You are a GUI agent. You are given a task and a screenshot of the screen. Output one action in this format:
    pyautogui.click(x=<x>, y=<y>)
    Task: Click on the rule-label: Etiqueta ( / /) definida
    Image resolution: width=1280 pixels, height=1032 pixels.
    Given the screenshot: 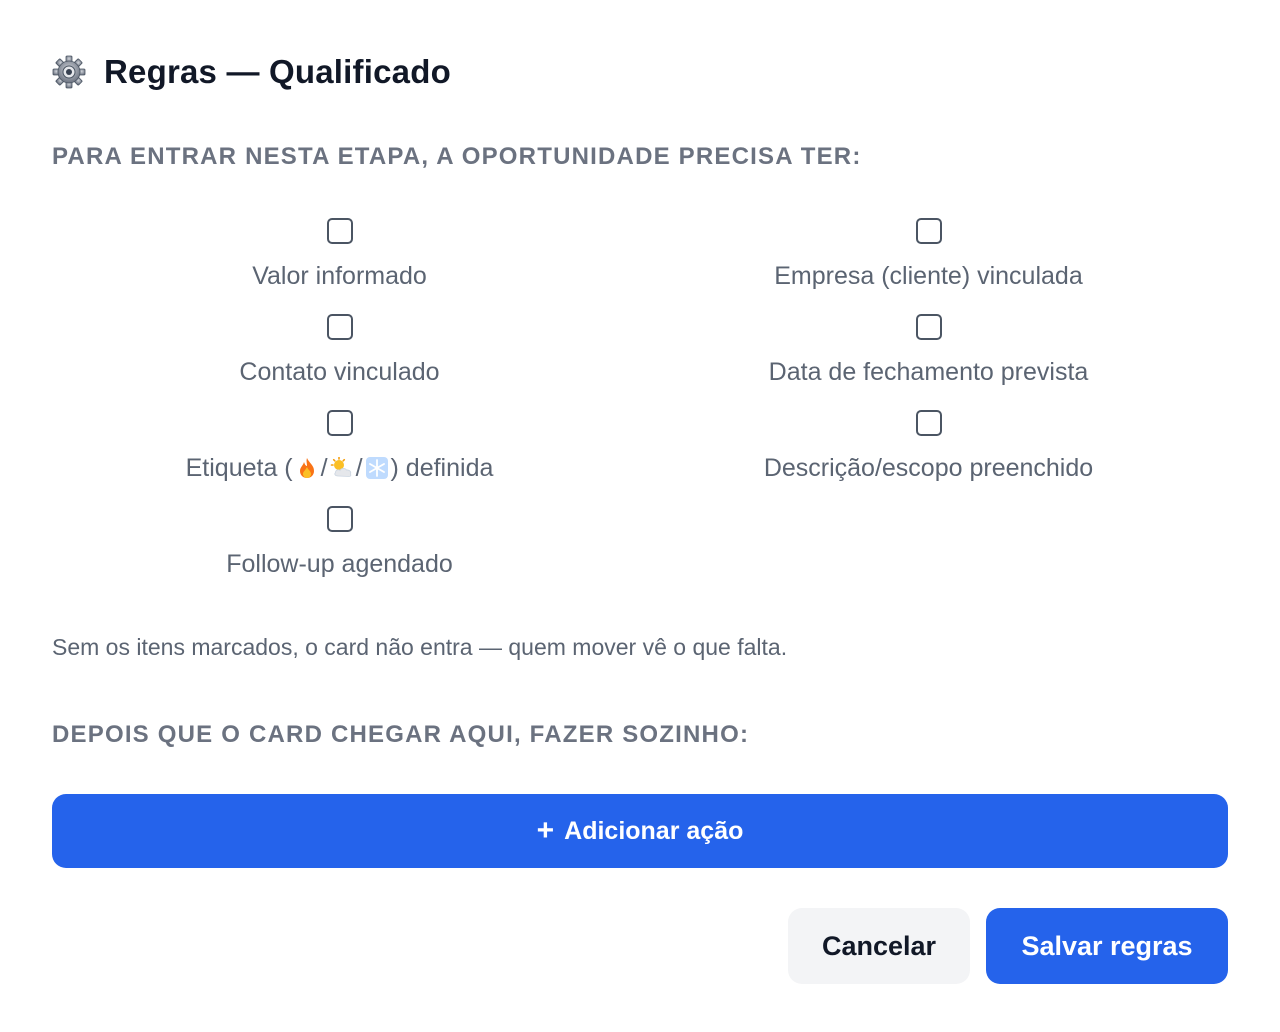 What is the action you would take?
    pyautogui.click(x=340, y=468)
    